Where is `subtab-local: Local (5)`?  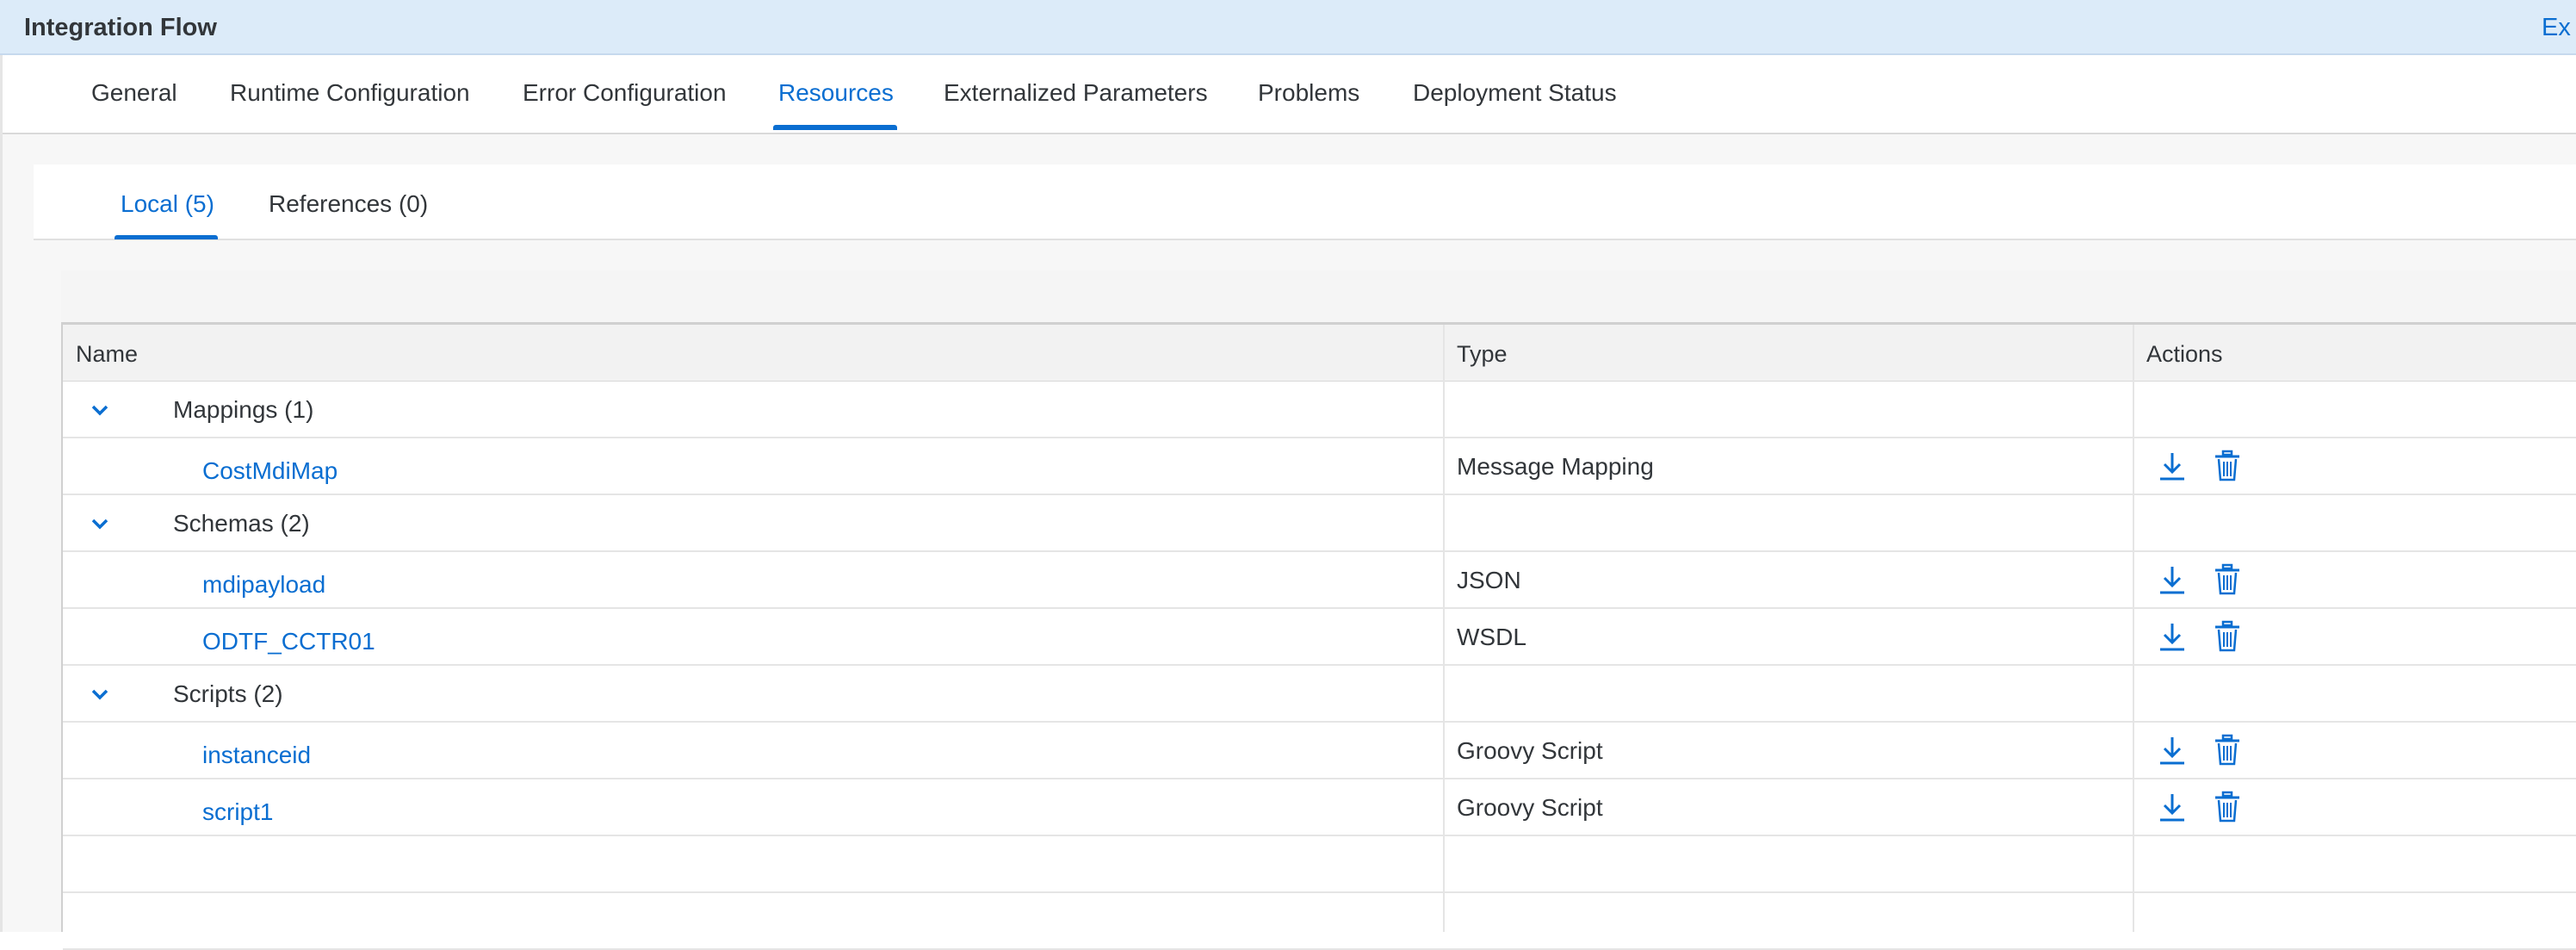 subtab-local: Local (5) is located at coordinates (167, 204).